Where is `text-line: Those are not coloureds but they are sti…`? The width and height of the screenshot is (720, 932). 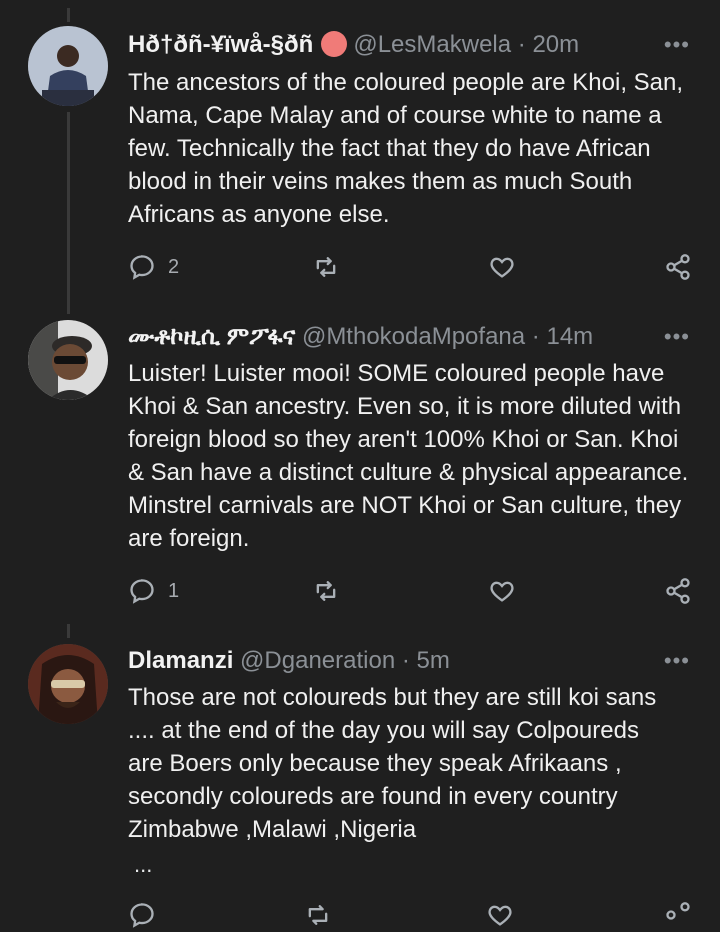 text-line: Those are not coloureds but they are sti… is located at coordinates (392, 697).